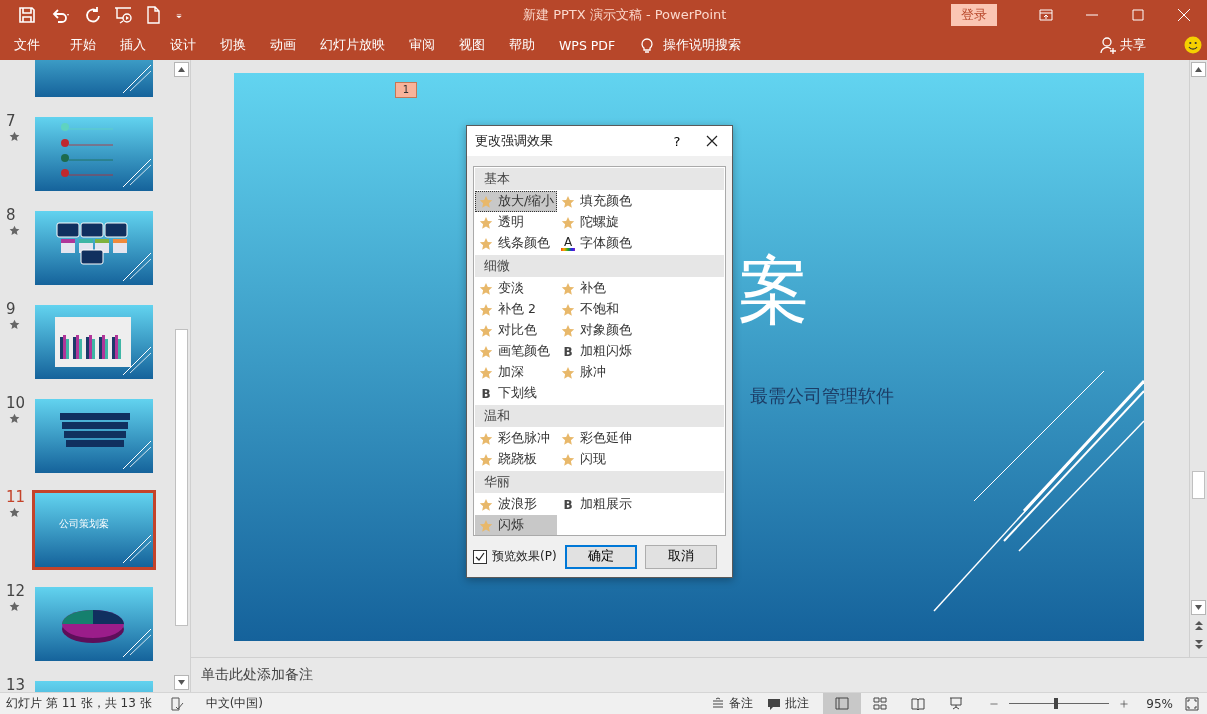  I want to click on book-icon, so click(918, 703).